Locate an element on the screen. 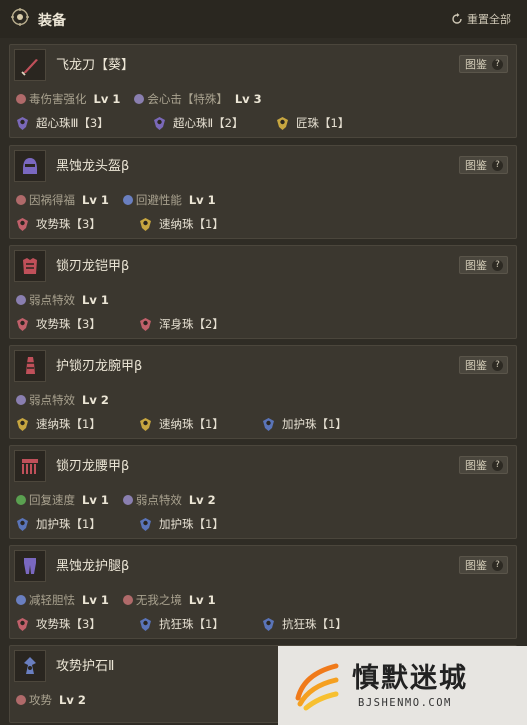  skill-item: 弱点特效 Lv 1 is located at coordinates (62, 300).